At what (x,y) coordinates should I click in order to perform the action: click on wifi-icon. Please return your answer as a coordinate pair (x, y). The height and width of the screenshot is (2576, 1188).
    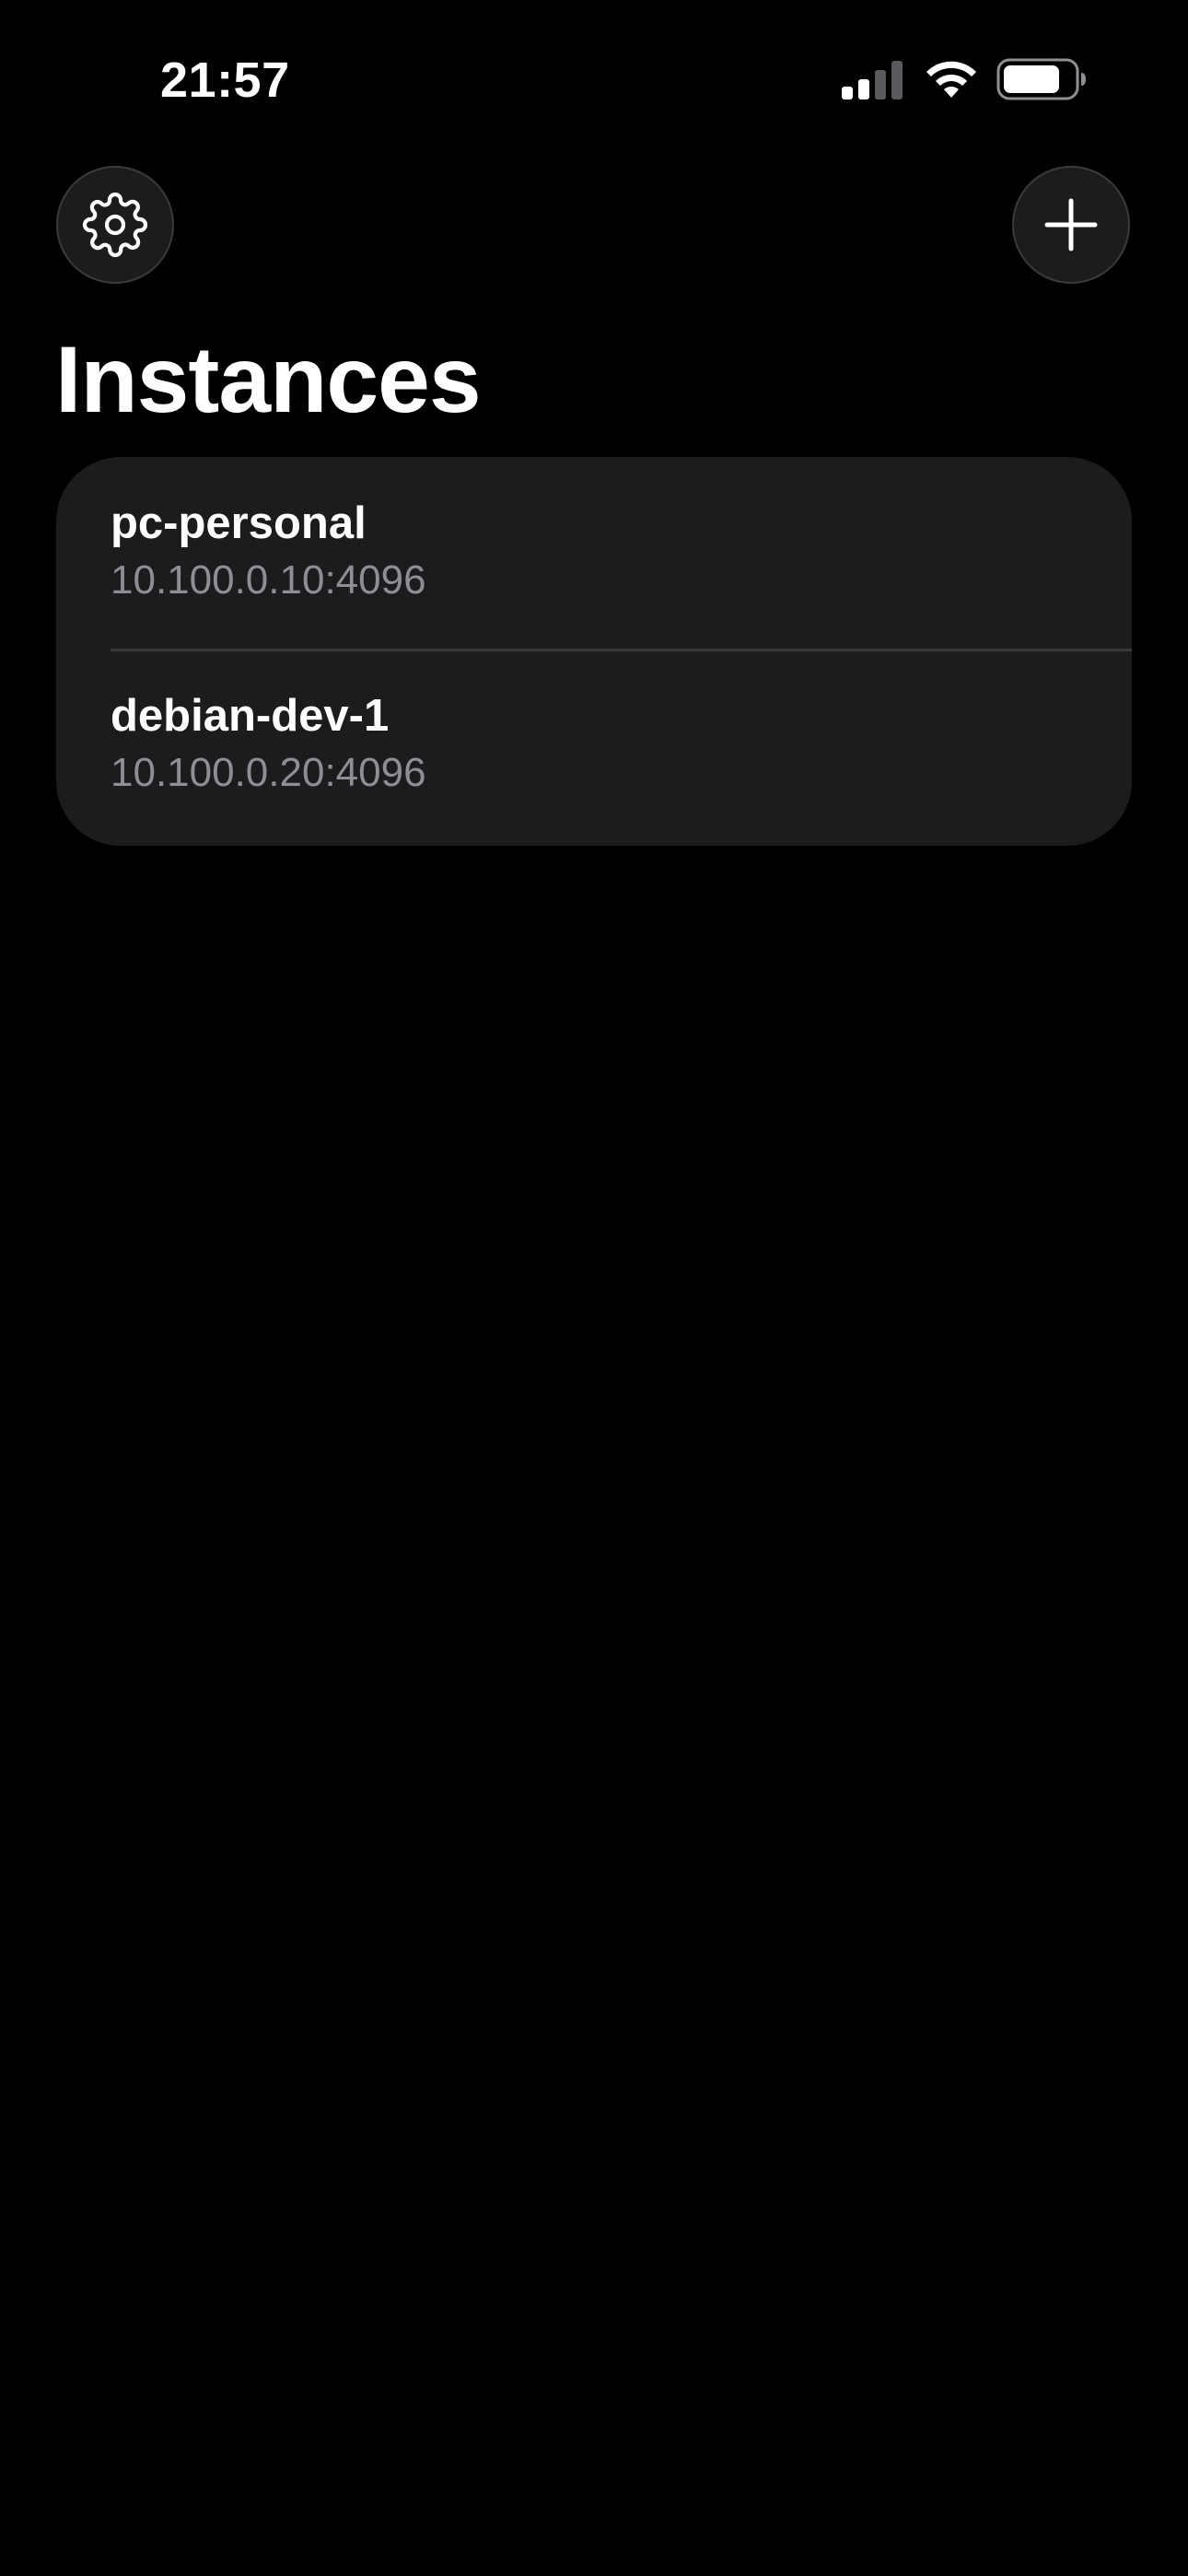
    Looking at the image, I should click on (951, 79).